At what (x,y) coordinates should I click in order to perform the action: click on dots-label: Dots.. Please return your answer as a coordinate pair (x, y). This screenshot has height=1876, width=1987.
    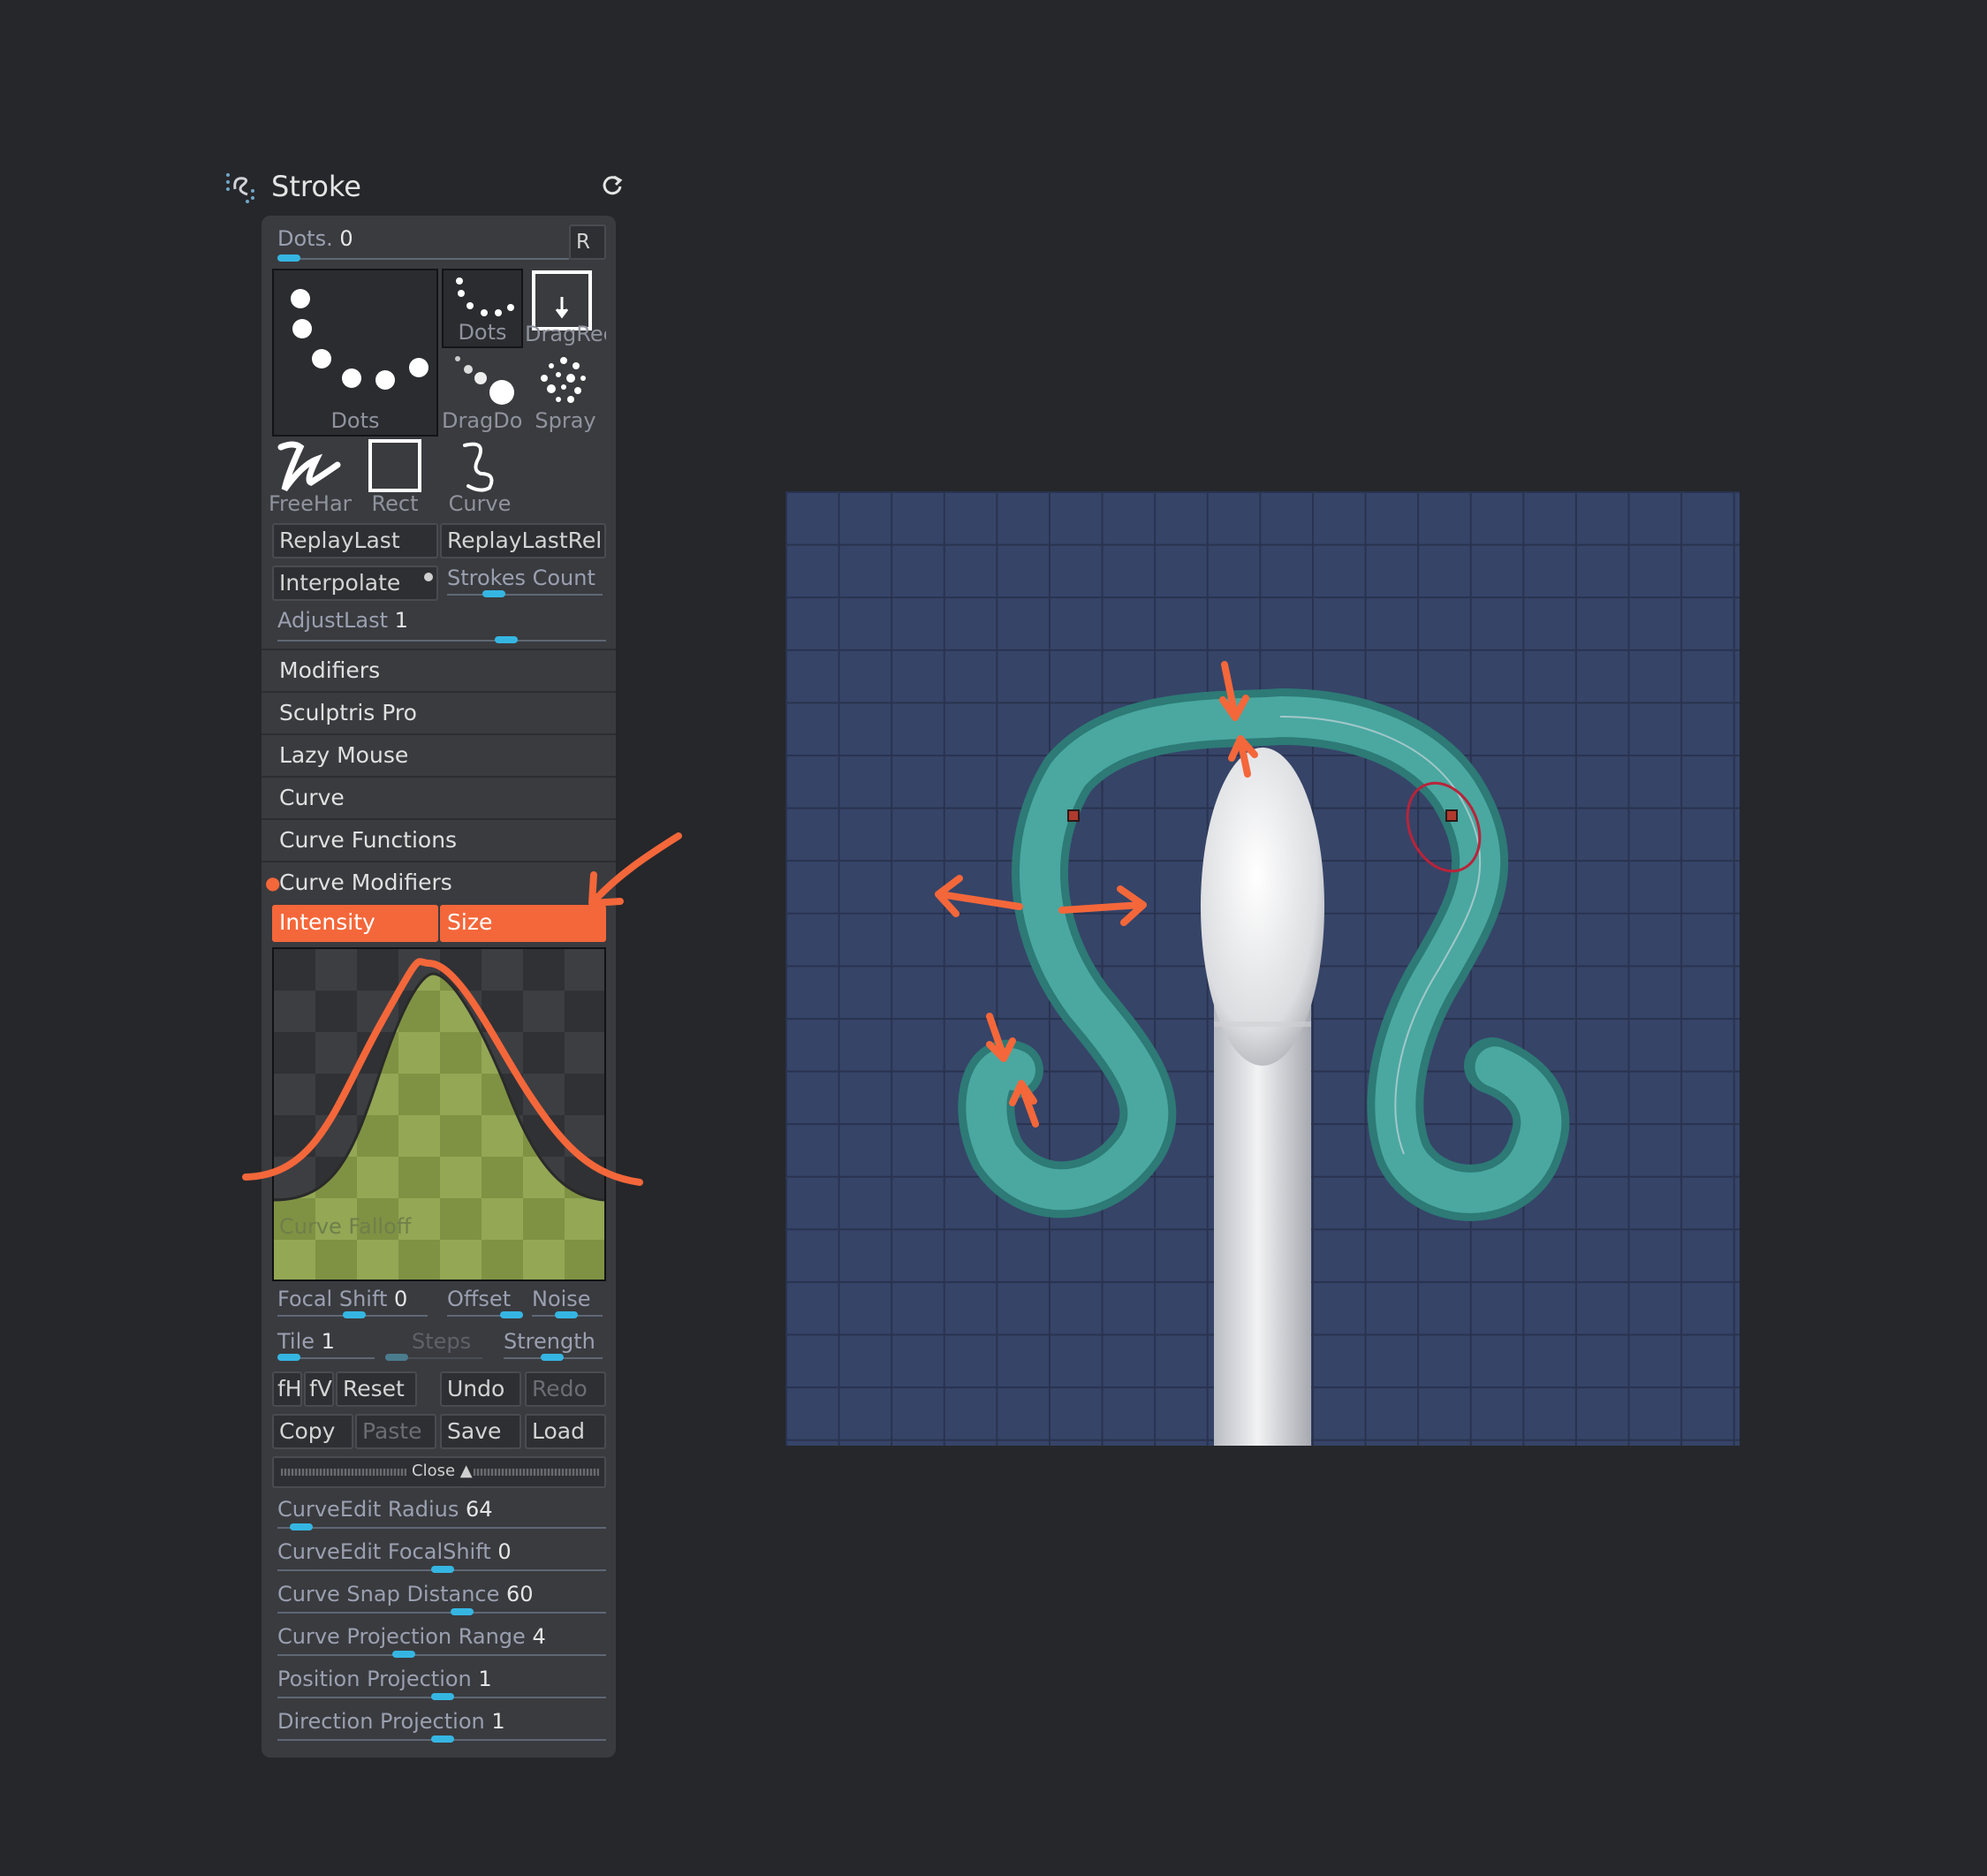
    Looking at the image, I should click on (305, 238).